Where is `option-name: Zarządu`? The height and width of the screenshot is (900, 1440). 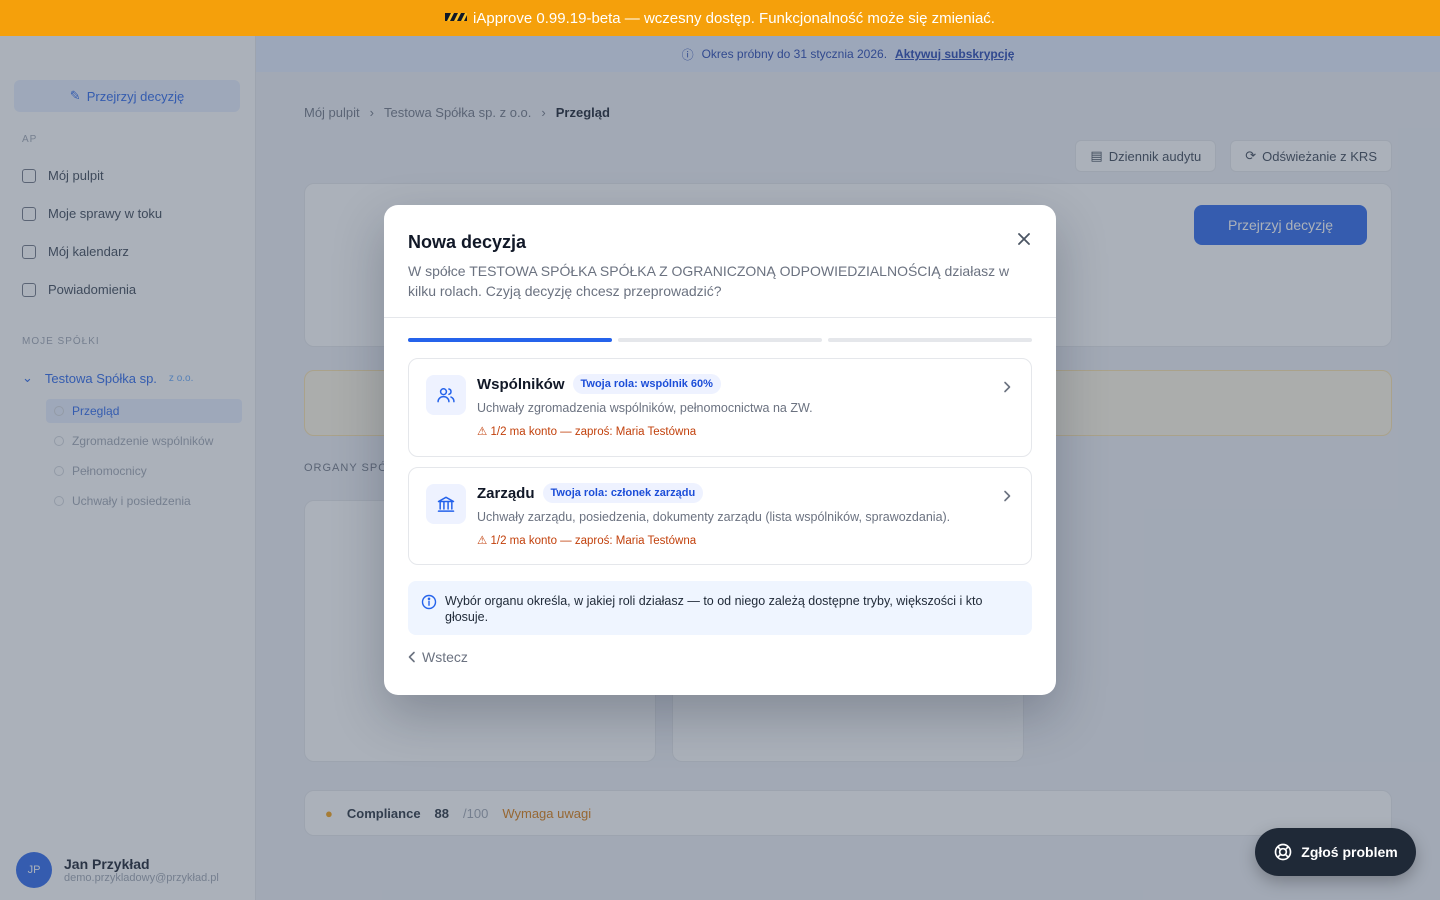 option-name: Zarządu is located at coordinates (506, 493).